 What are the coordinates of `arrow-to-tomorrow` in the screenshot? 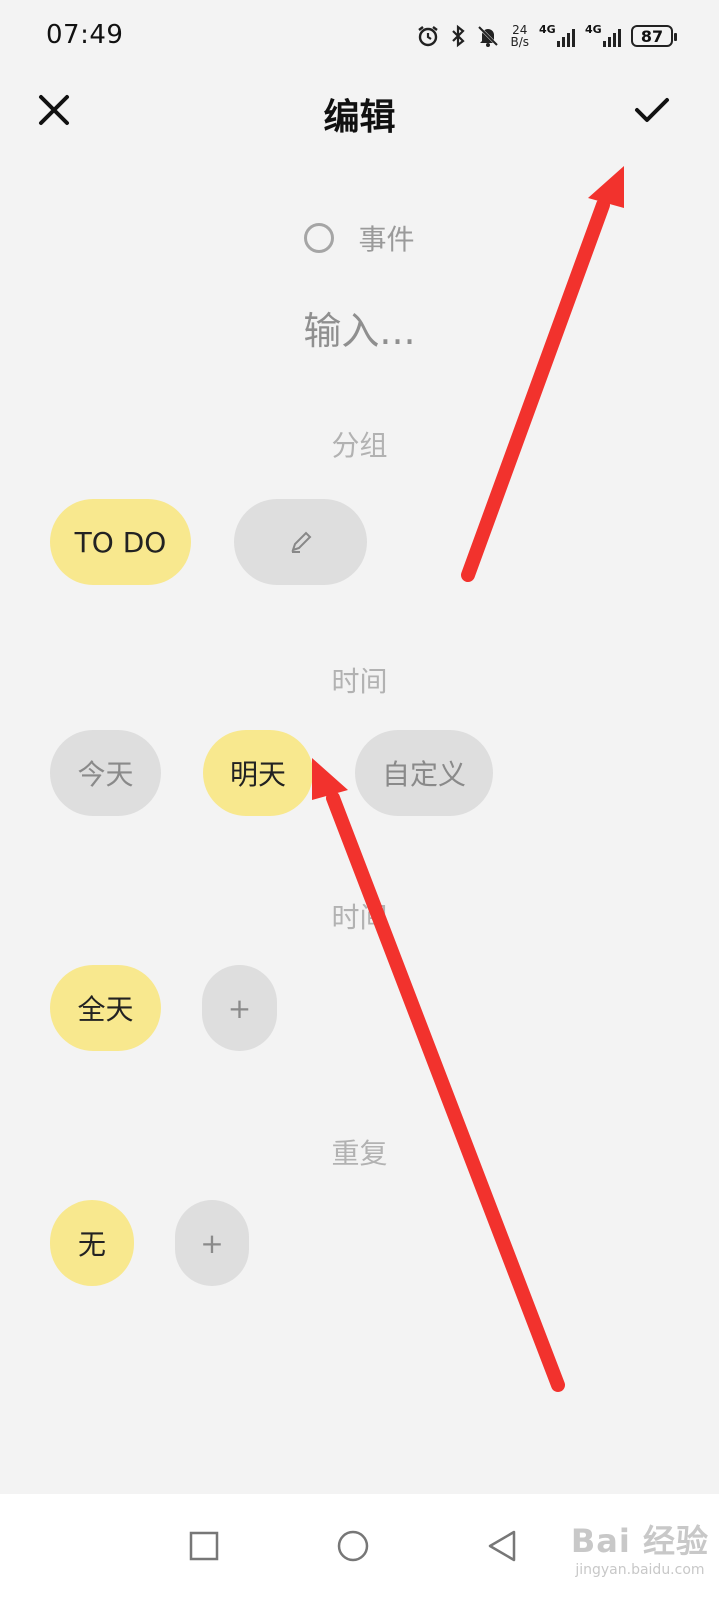 It's located at (438, 1075).